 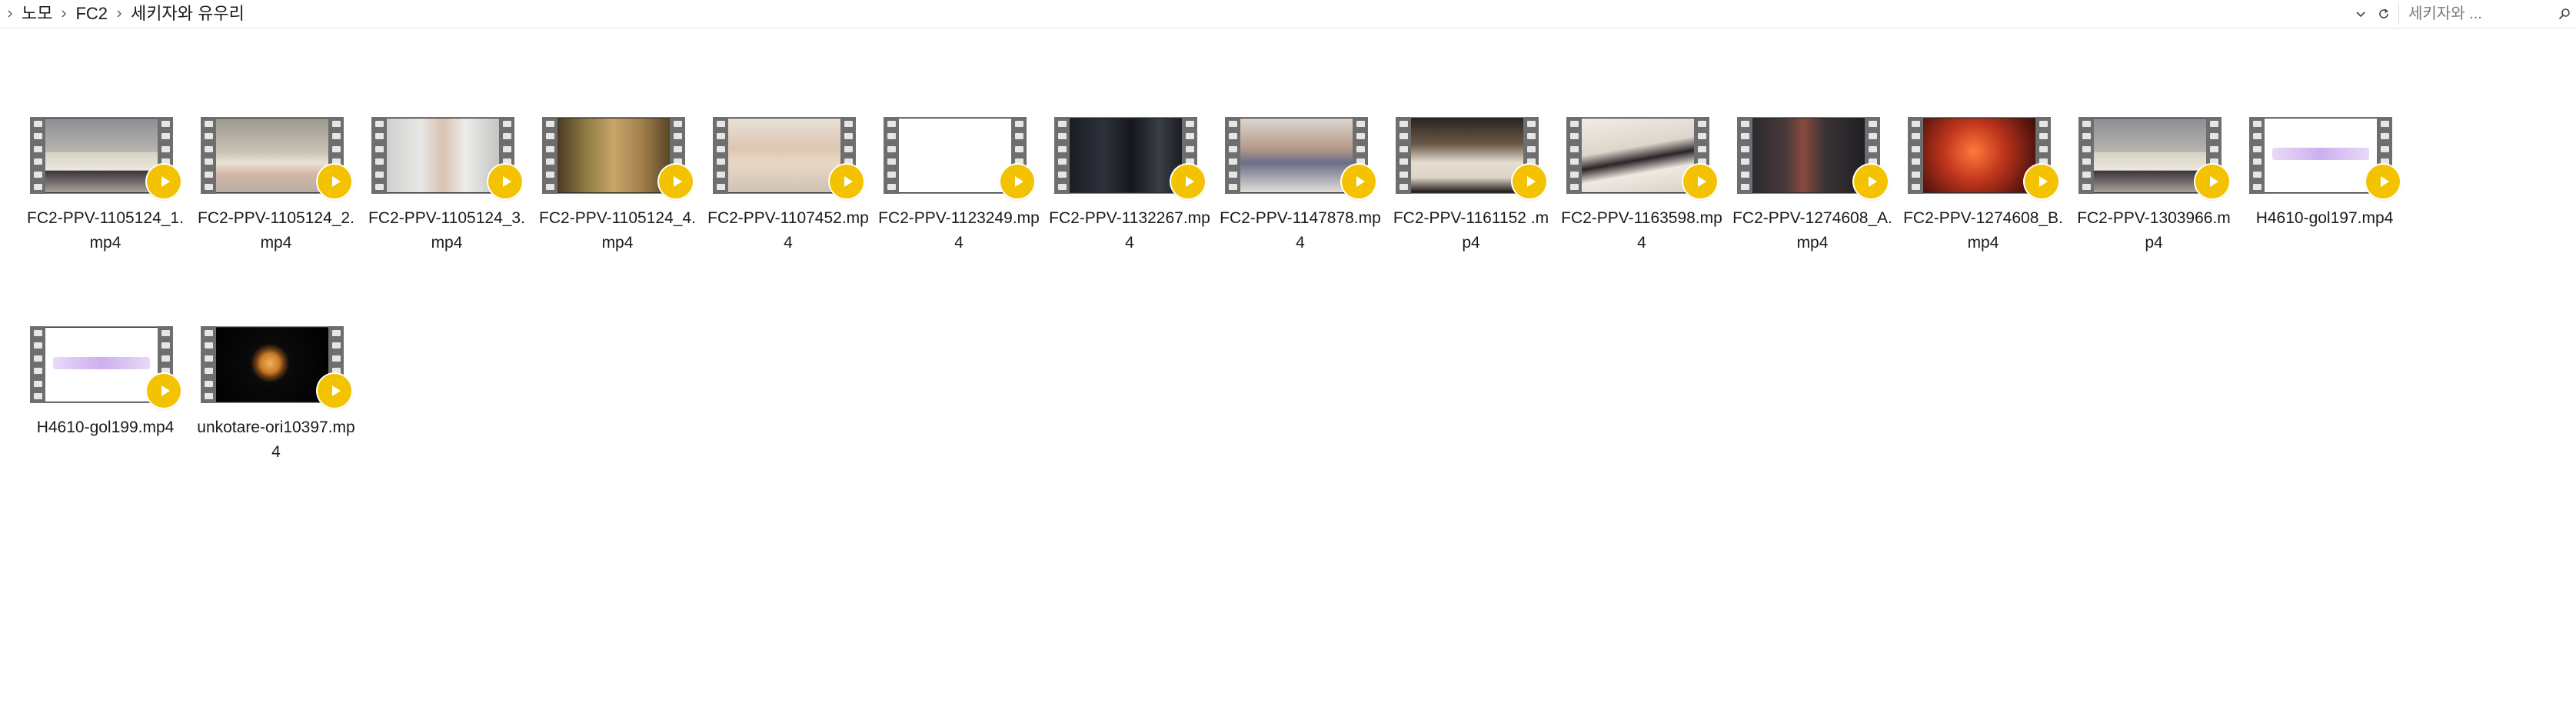 I want to click on file-name: FC2-PPV-1163598.mp4, so click(x=1641, y=230).